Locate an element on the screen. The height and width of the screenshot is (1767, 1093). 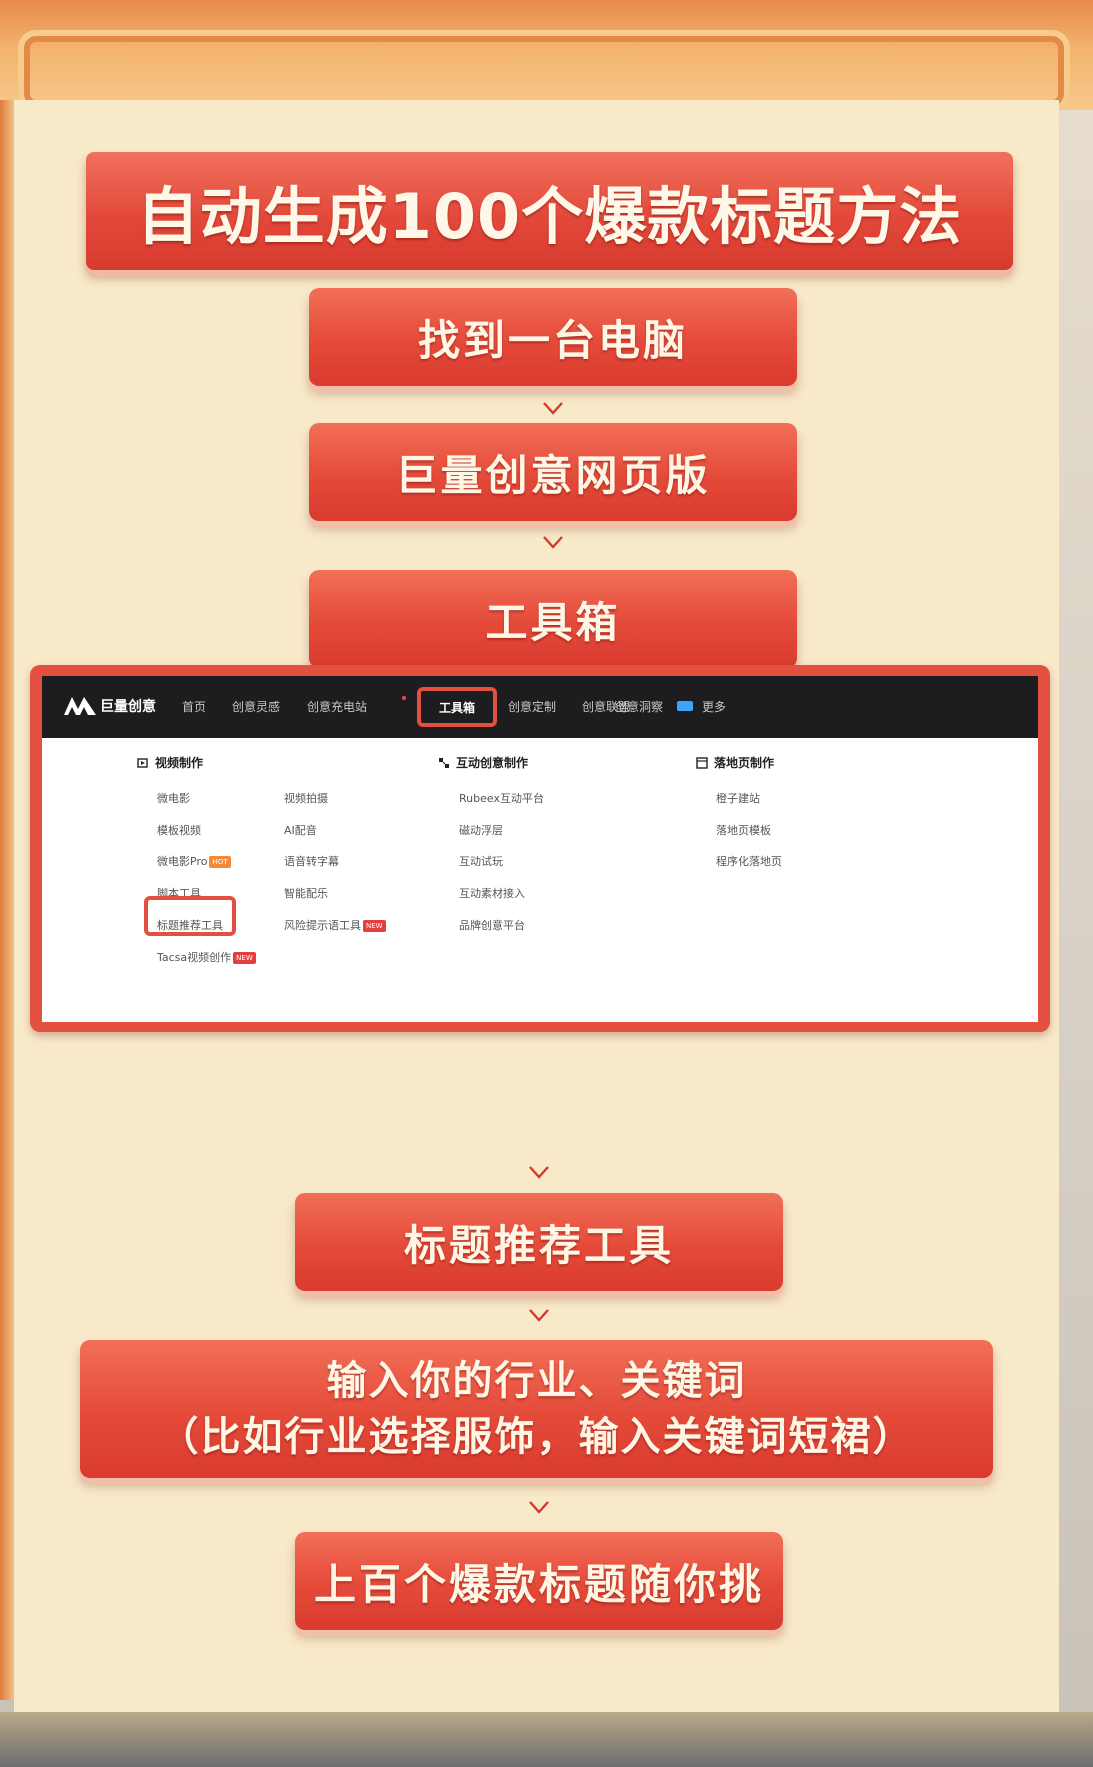
menu-link-risk-tip-tool: 风险提示语工具 NEW is located at coordinates (335, 925).